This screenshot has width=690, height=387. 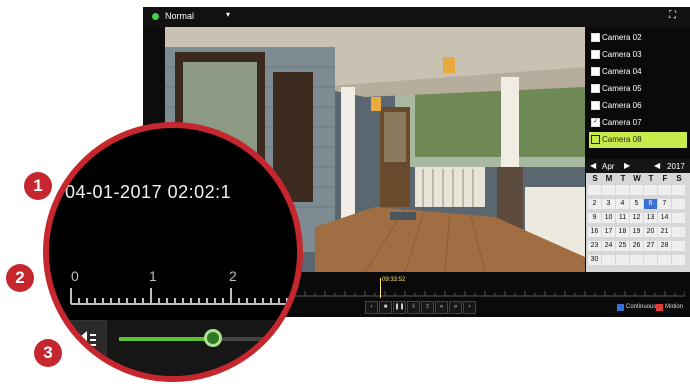 What do you see at coordinates (416, 17) in the screenshot?
I see `top-bar: Normal ▾ ⛶` at bounding box center [416, 17].